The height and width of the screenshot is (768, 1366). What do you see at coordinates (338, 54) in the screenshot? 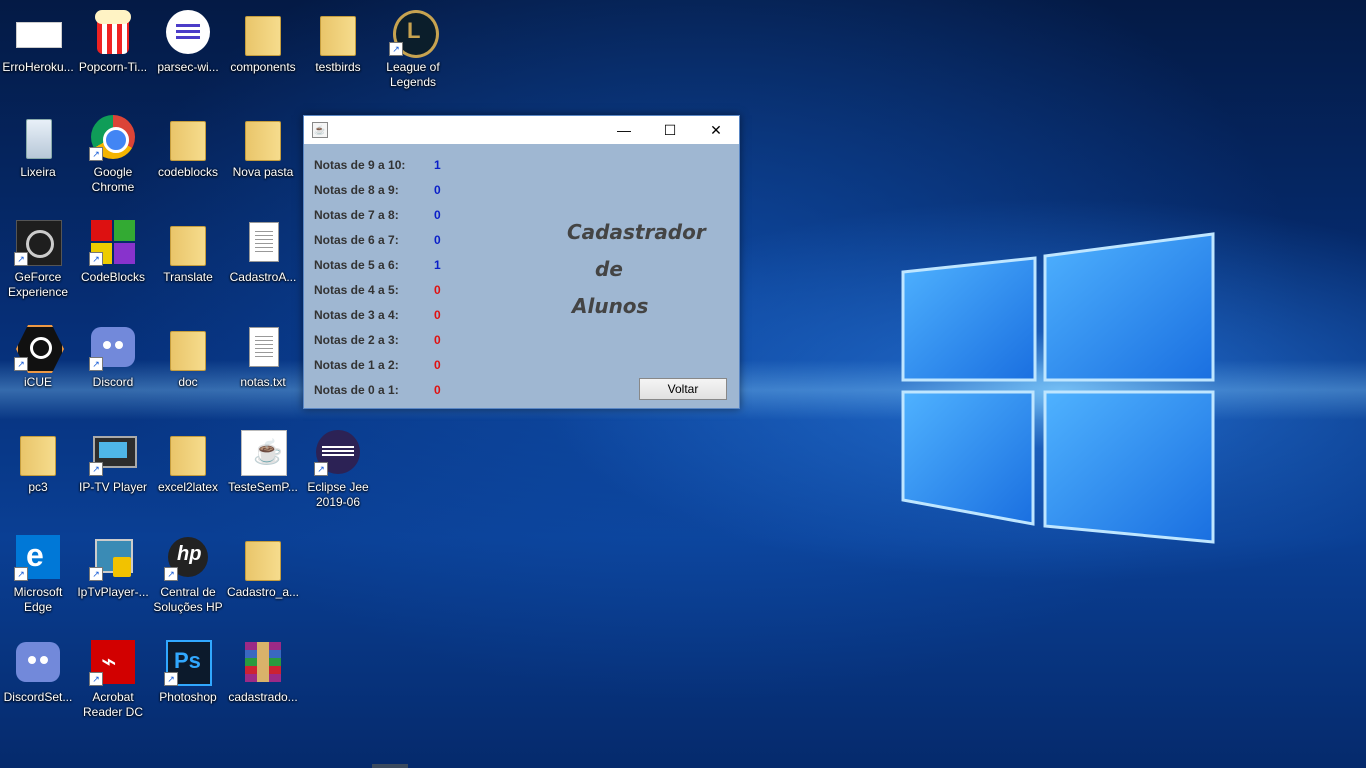
I see `desktop-icon-testbirds: testbirds` at bounding box center [338, 54].